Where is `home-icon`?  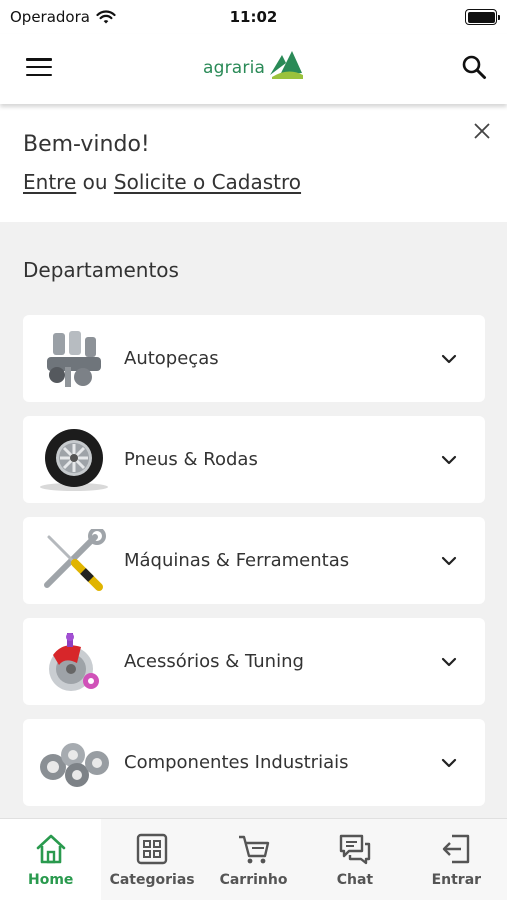 home-icon is located at coordinates (51, 849).